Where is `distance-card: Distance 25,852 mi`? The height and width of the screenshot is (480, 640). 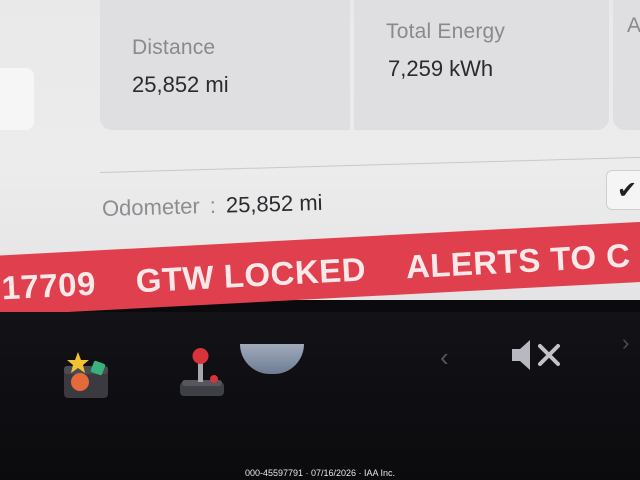
distance-card: Distance 25,852 mi is located at coordinates (225, 65).